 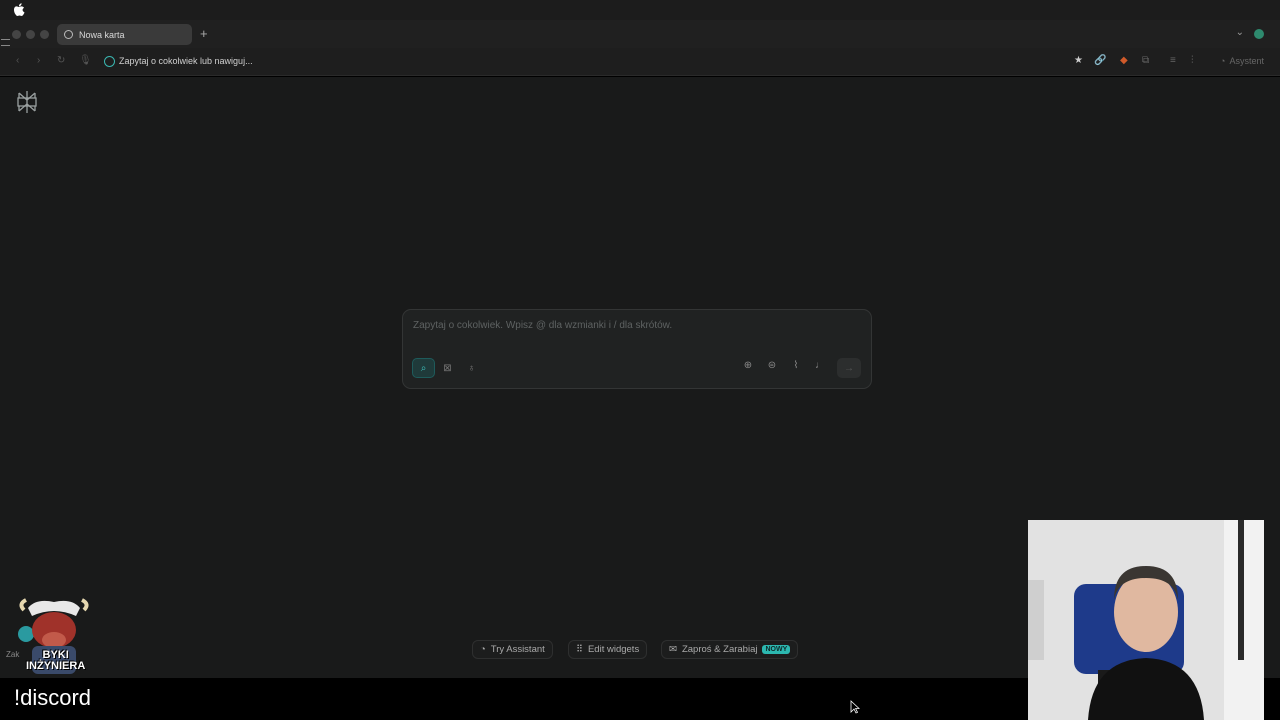 What do you see at coordinates (820, 365) in the screenshot?
I see `microphone-icon: ♩` at bounding box center [820, 365].